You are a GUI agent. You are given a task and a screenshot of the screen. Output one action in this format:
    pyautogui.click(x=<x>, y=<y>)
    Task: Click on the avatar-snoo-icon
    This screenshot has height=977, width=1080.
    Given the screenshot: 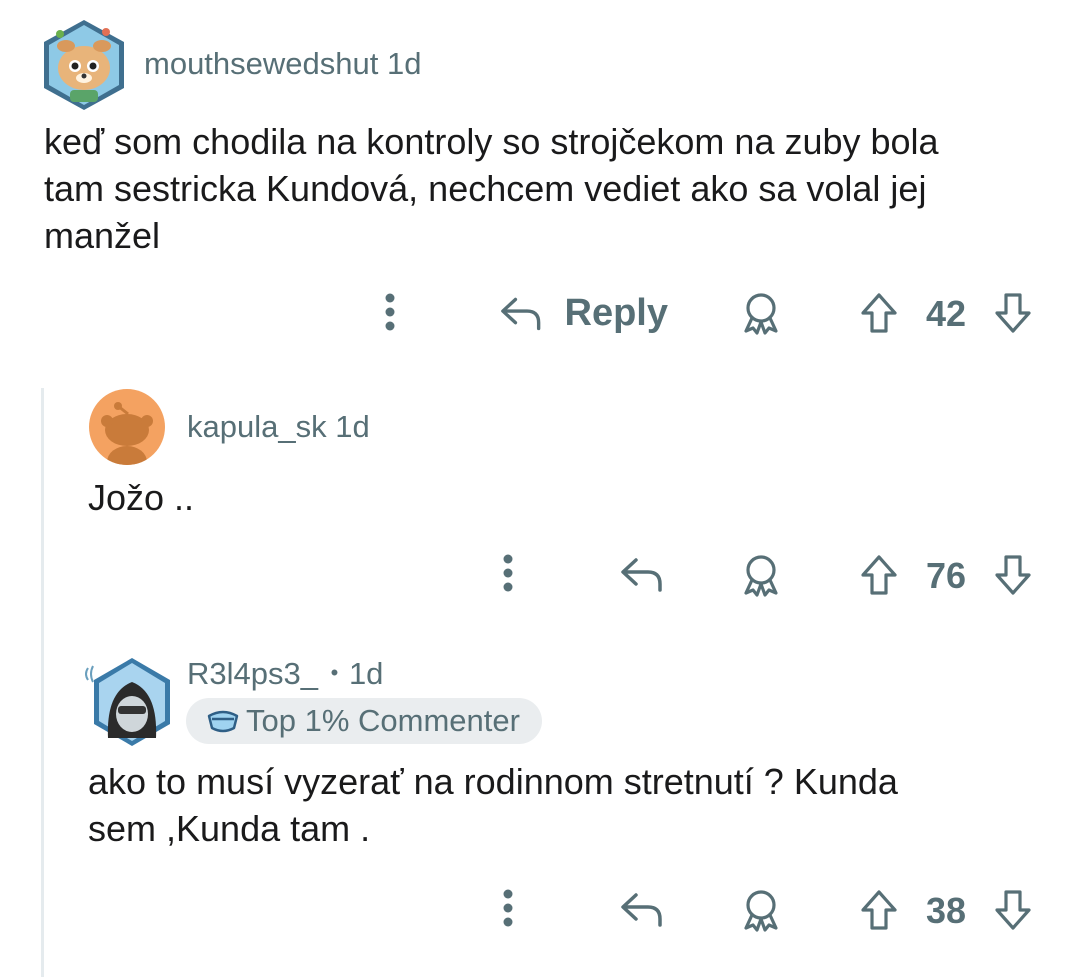 What is the action you would take?
    pyautogui.click(x=127, y=427)
    